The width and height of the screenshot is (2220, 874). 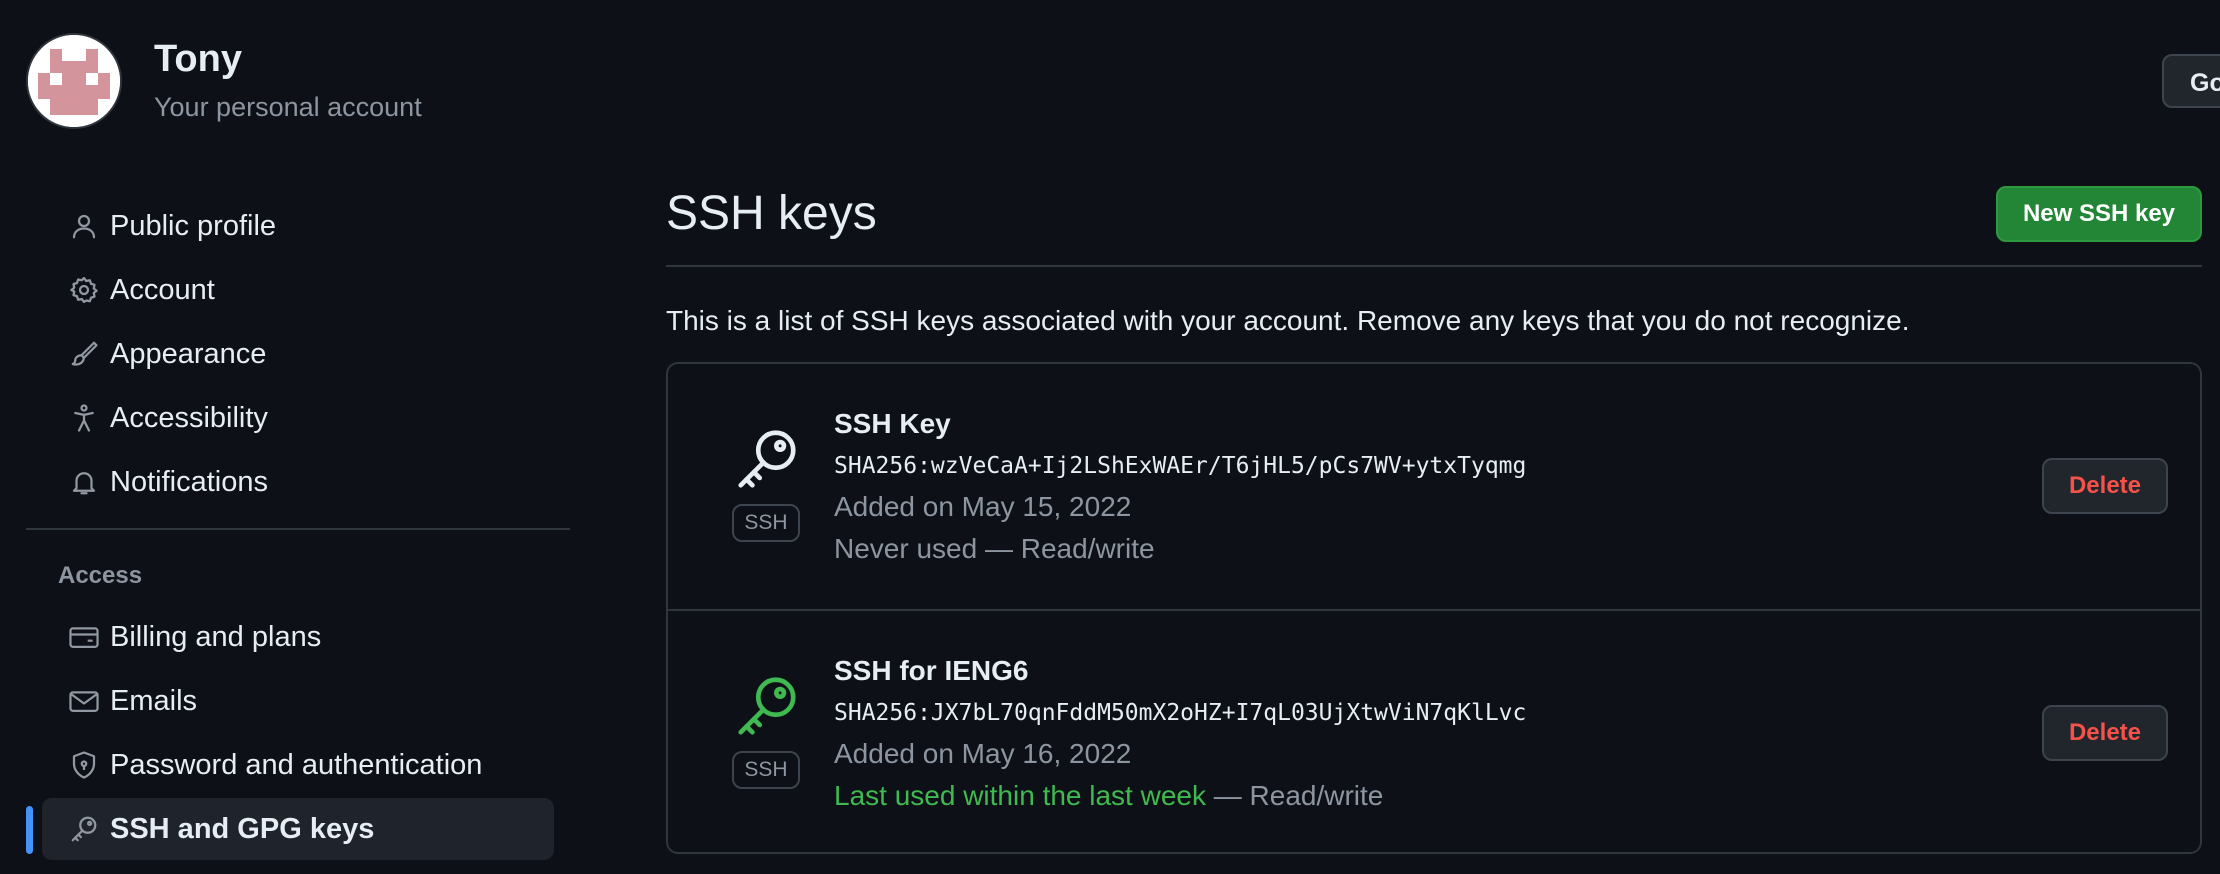 I want to click on sidebar-item-password: Password and authentication, so click(x=298, y=765).